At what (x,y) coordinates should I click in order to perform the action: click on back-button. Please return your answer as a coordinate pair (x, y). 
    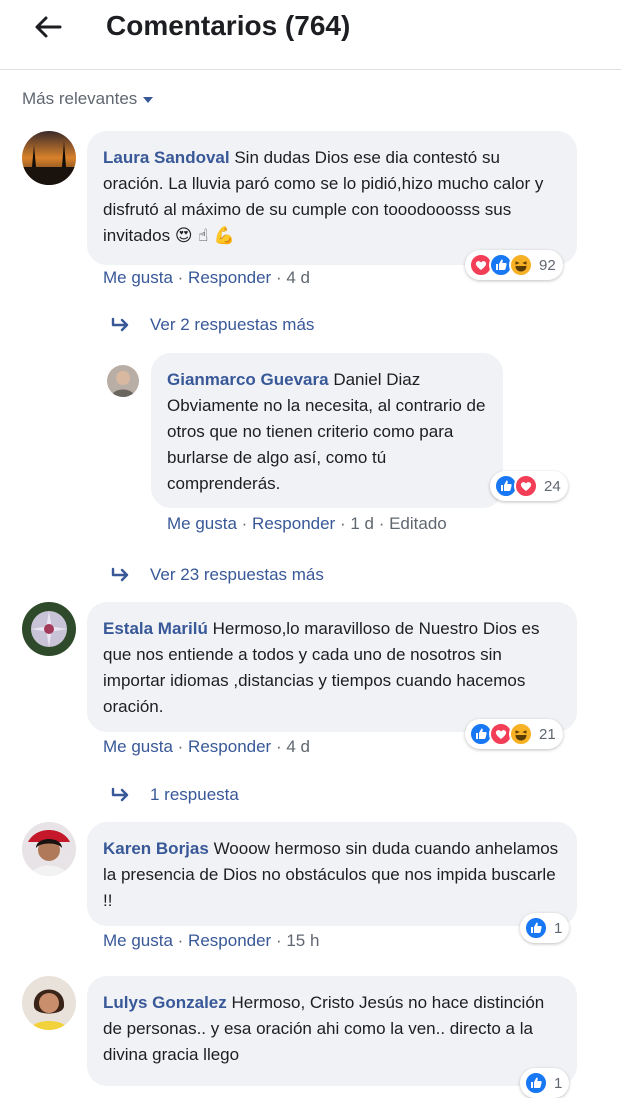
    Looking at the image, I should click on (48, 27).